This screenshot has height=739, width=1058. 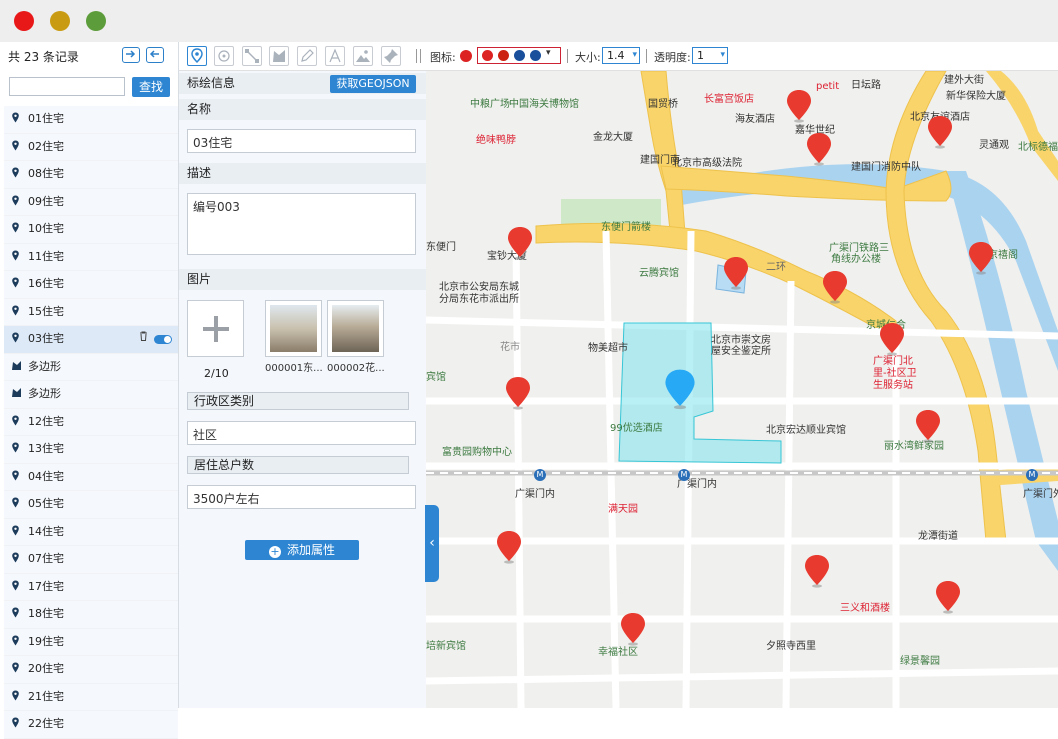 I want to click on plus-circle-icon: +, so click(x=274, y=551).